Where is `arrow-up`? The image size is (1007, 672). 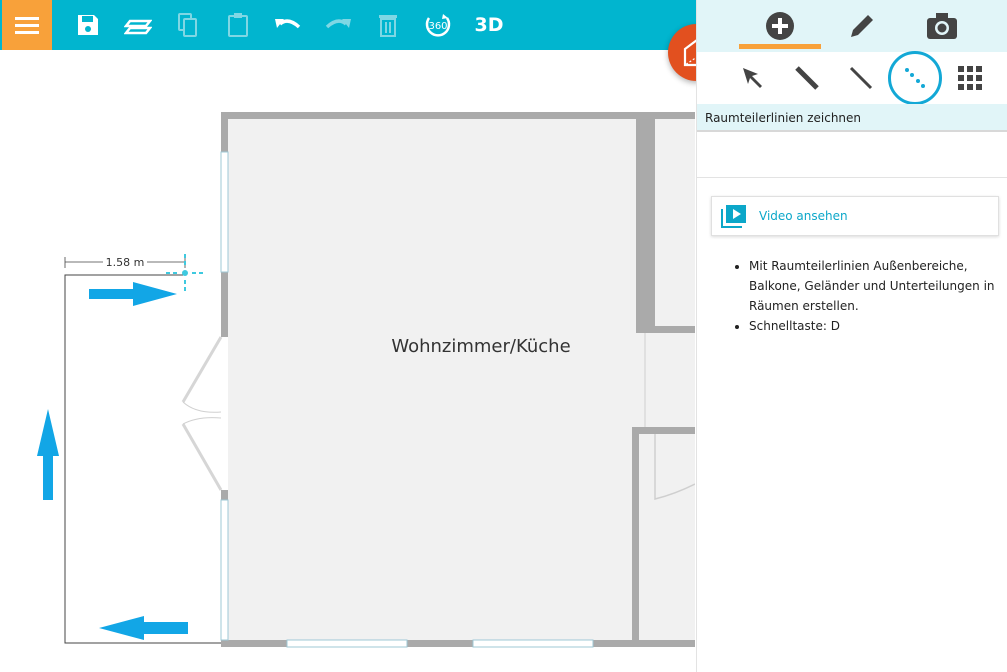
arrow-up is located at coordinates (48, 454).